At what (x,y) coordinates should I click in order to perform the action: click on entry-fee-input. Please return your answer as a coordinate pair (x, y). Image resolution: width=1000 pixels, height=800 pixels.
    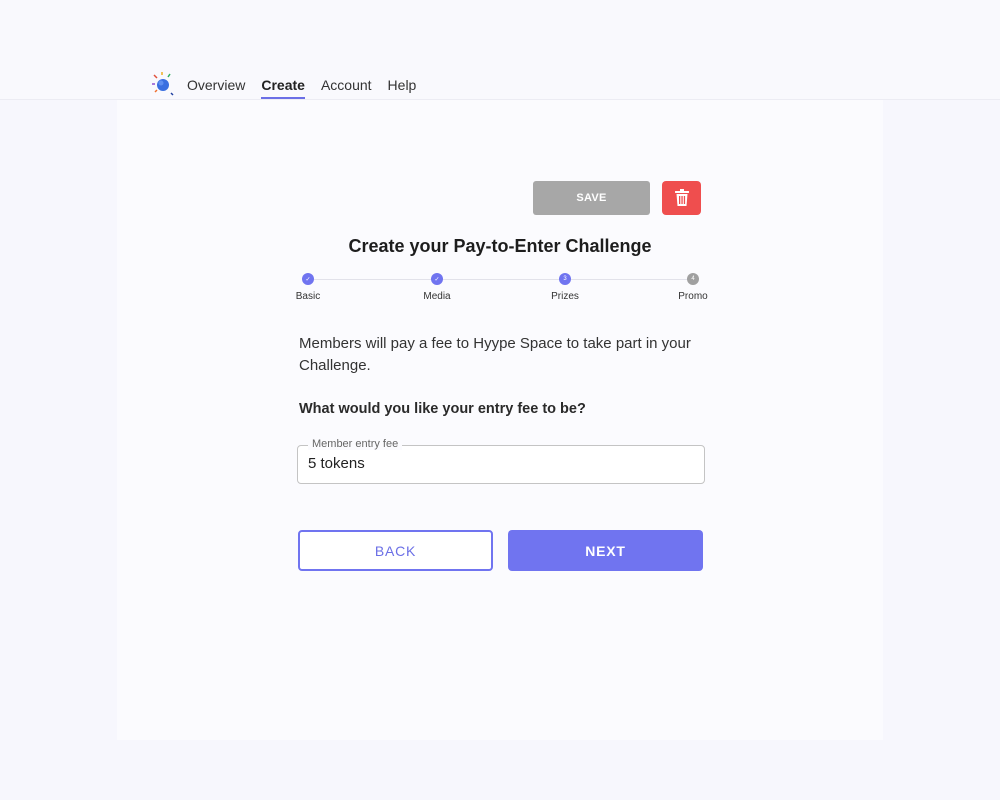
    Looking at the image, I should click on (498, 463).